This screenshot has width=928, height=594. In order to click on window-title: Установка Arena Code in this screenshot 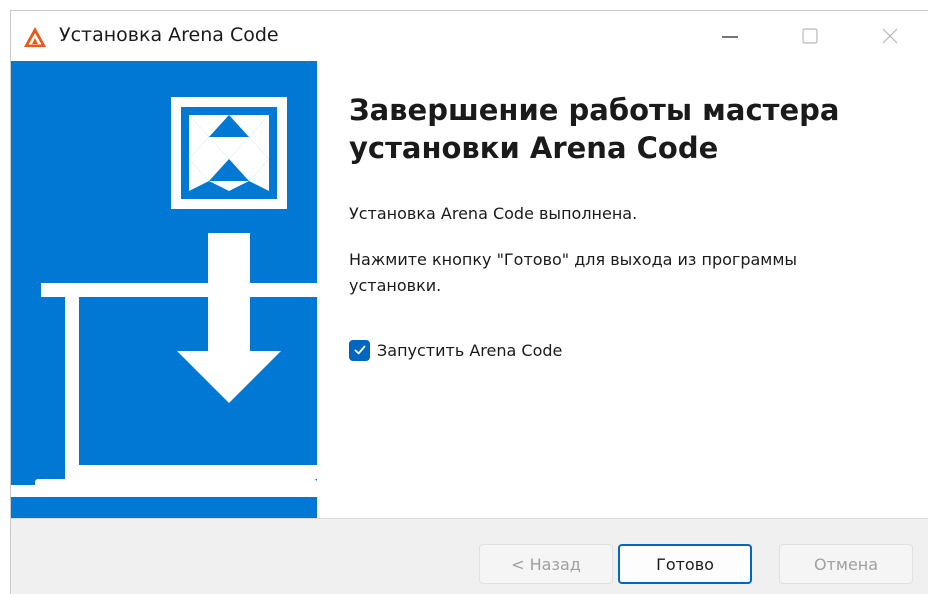, I will do `click(169, 35)`.